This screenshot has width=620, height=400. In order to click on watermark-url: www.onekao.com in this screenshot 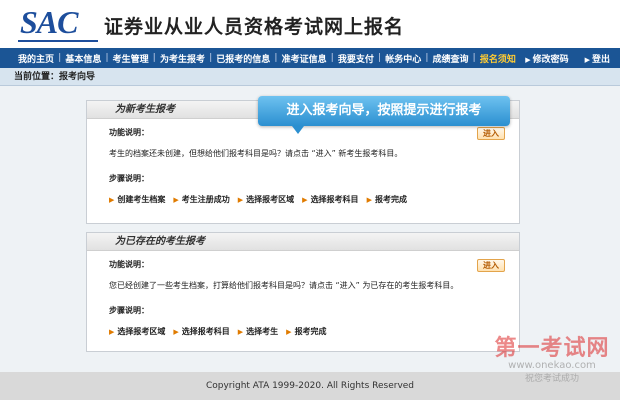, I will do `click(552, 365)`.